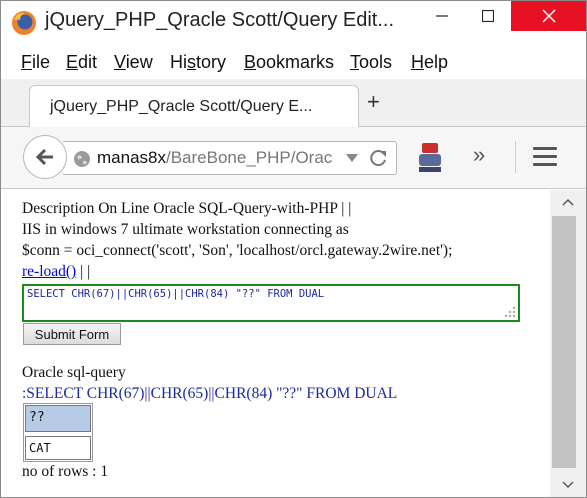 This screenshot has width=587, height=498. Describe the element at coordinates (133, 62) in the screenshot. I see `menu-view: View` at that location.